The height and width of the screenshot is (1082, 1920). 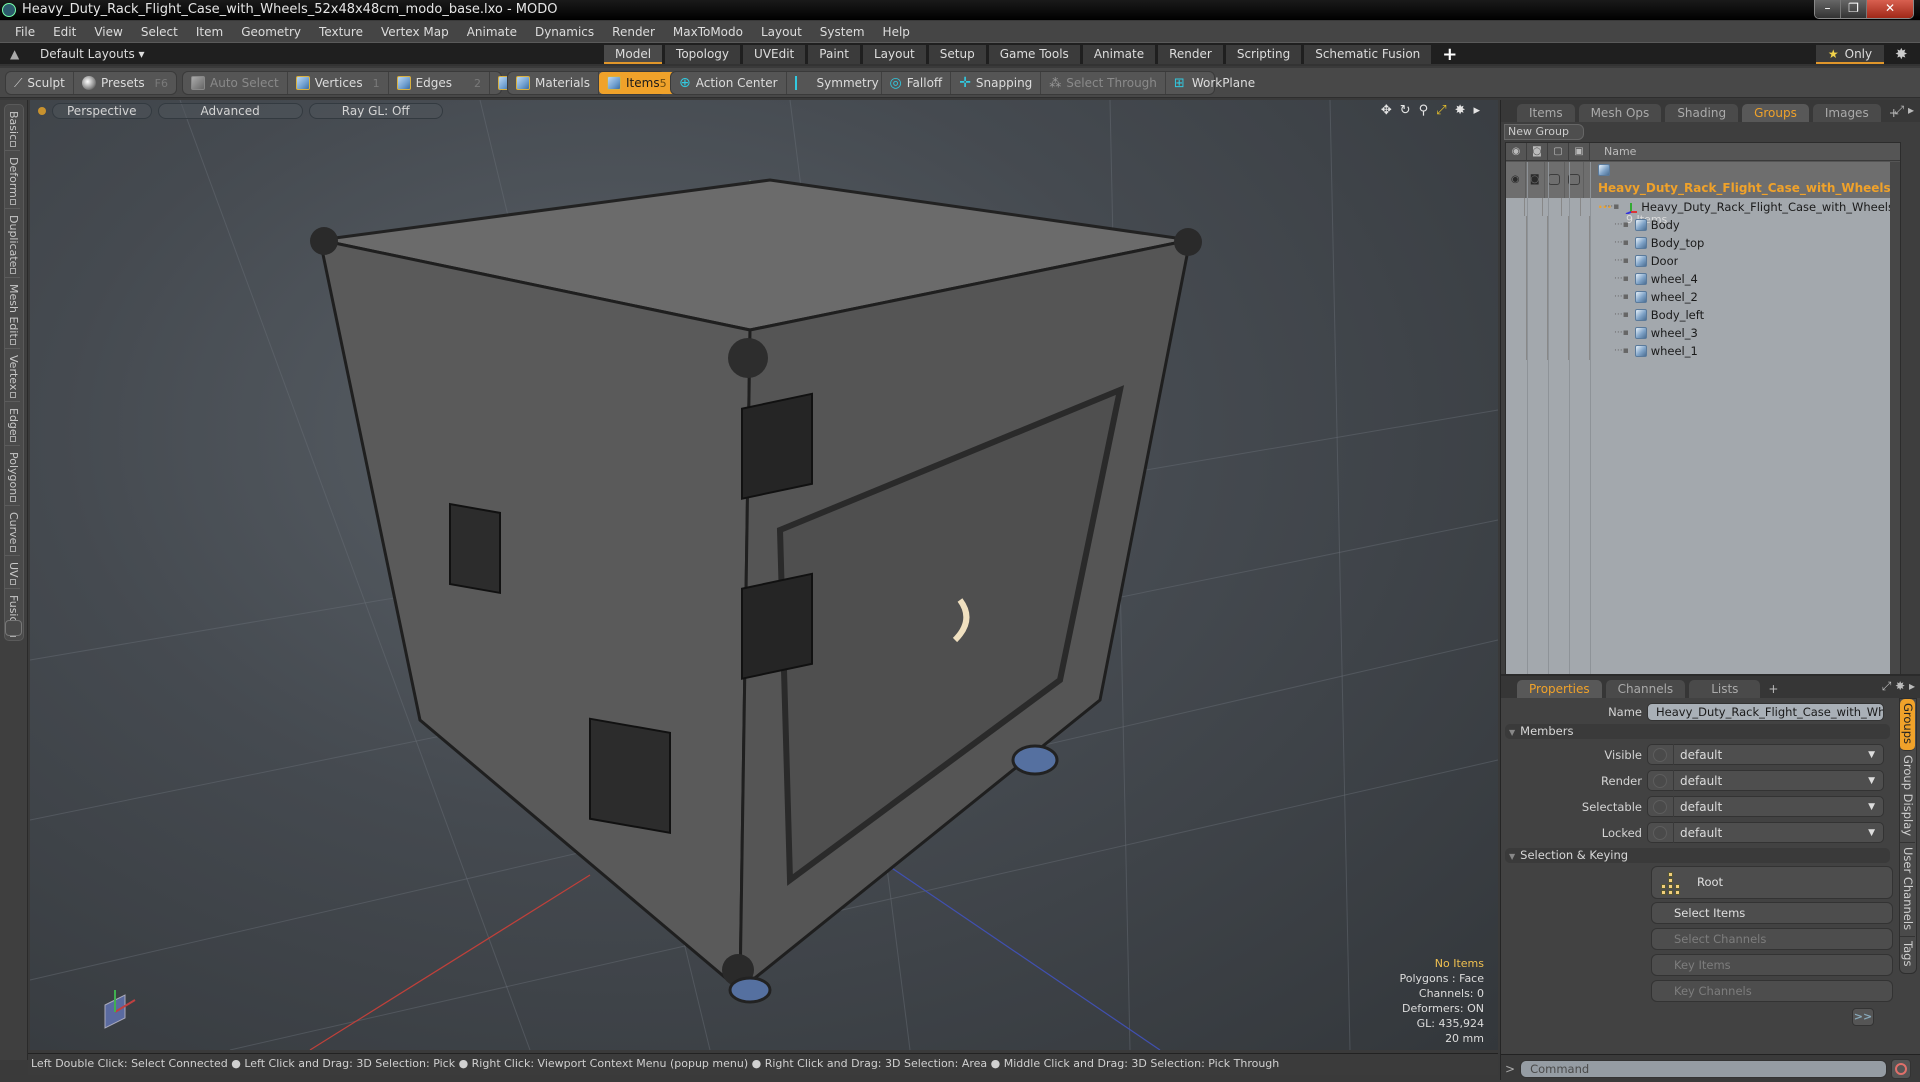 I want to click on tab-edge: Edge, so click(x=12, y=424).